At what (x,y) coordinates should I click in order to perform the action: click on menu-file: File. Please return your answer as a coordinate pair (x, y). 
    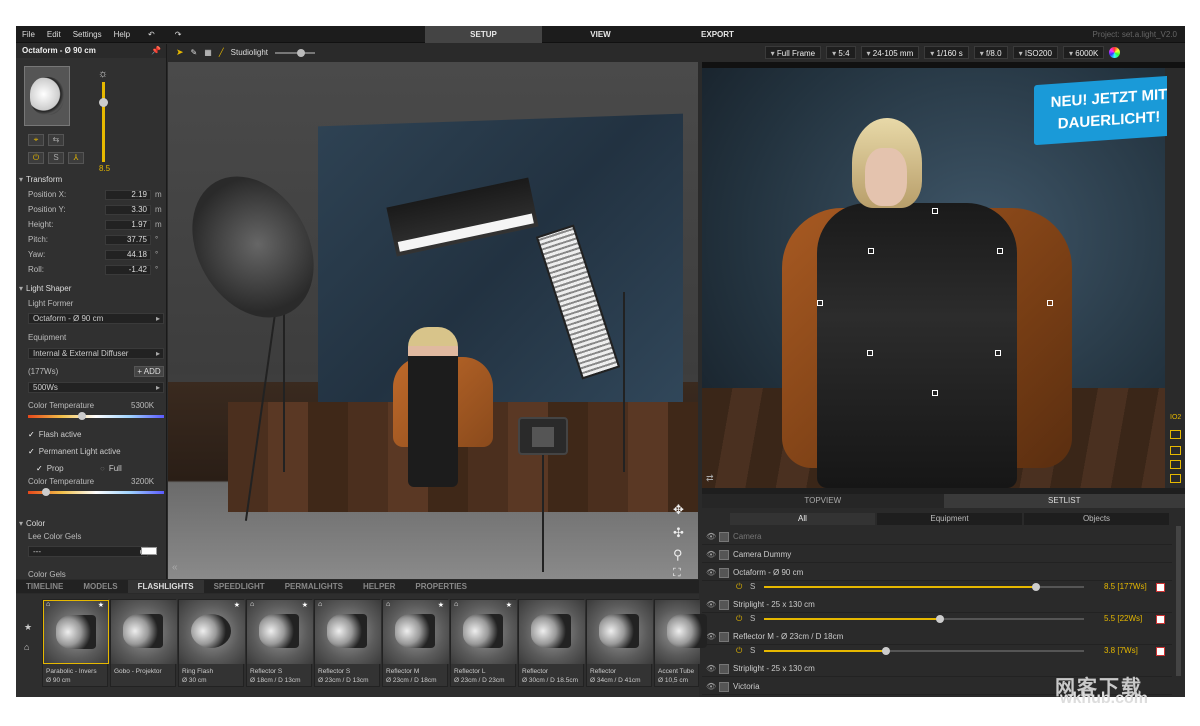
    Looking at the image, I should click on (28, 34).